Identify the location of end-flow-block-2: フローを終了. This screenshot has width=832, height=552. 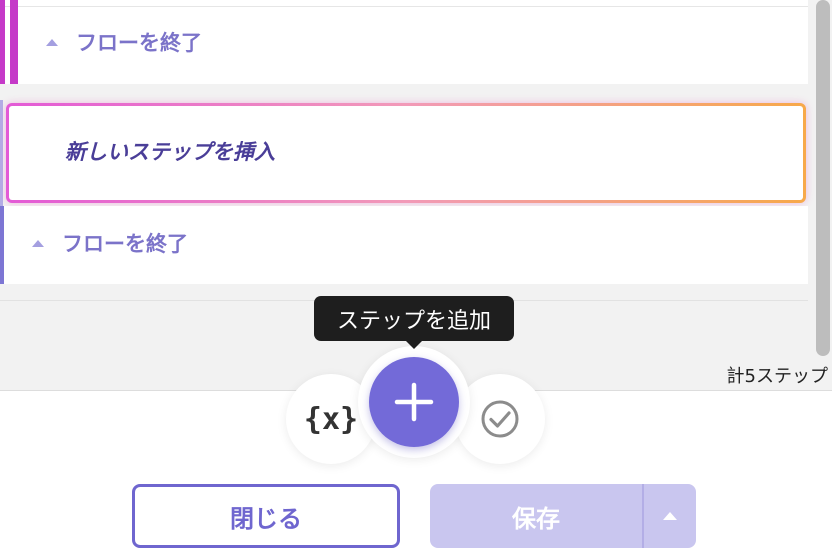
(404, 245).